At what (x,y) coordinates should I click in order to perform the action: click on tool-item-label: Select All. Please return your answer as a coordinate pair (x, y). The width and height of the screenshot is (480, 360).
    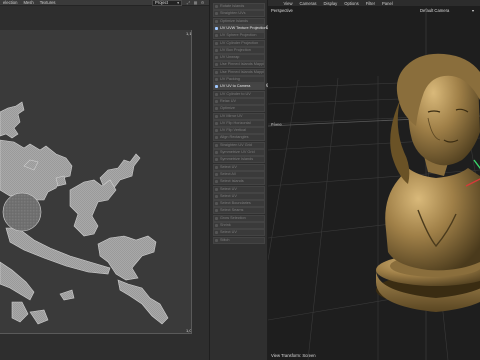
    Looking at the image, I should click on (228, 173).